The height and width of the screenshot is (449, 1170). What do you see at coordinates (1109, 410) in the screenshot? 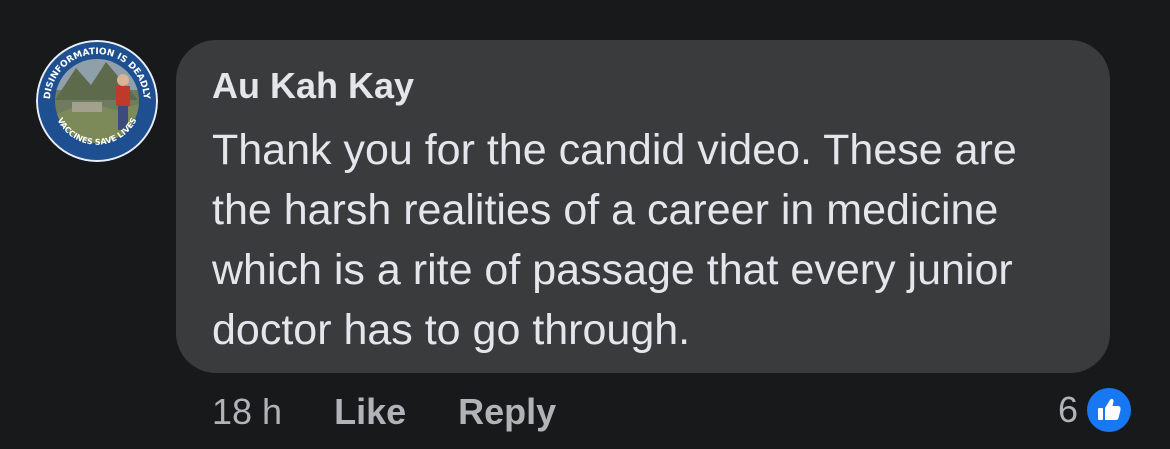
I see `thumbs-up-icon` at bounding box center [1109, 410].